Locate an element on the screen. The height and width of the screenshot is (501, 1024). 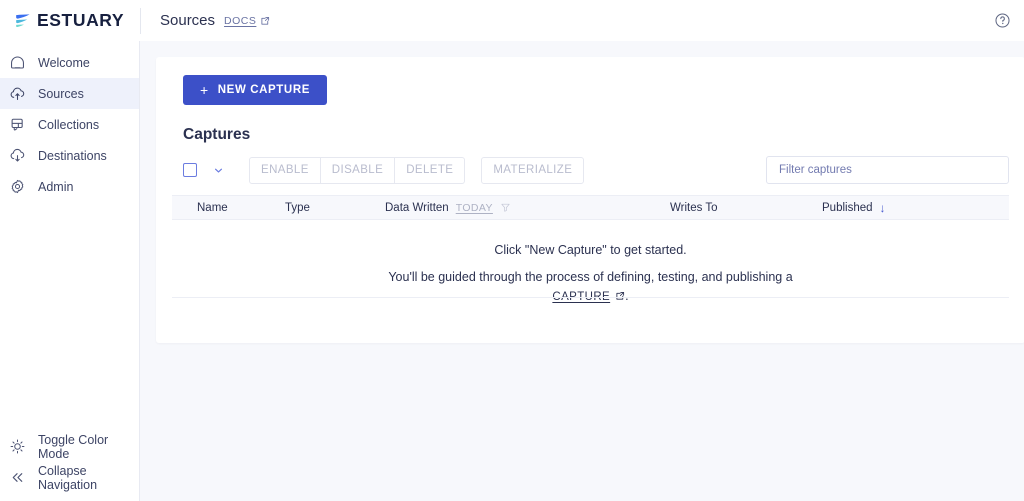
help-button is located at coordinates (1002, 21).